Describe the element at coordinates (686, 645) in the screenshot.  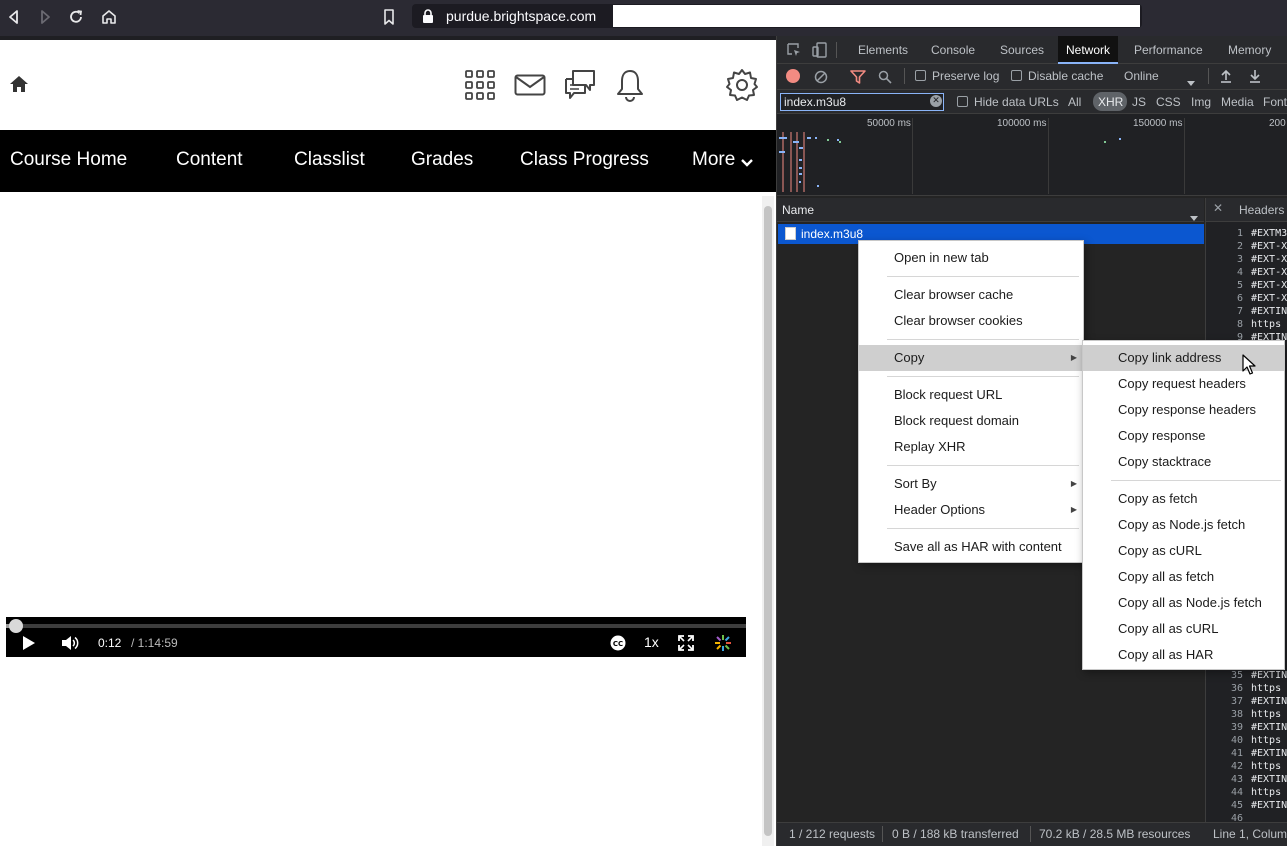
I see `fullscreen-icon` at that location.